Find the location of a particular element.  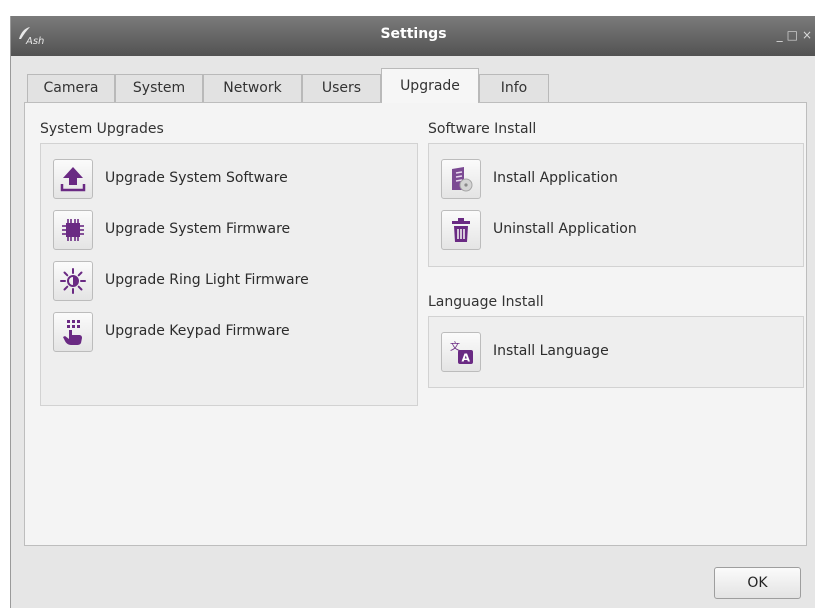

close-icon: × is located at coordinates (807, 35).